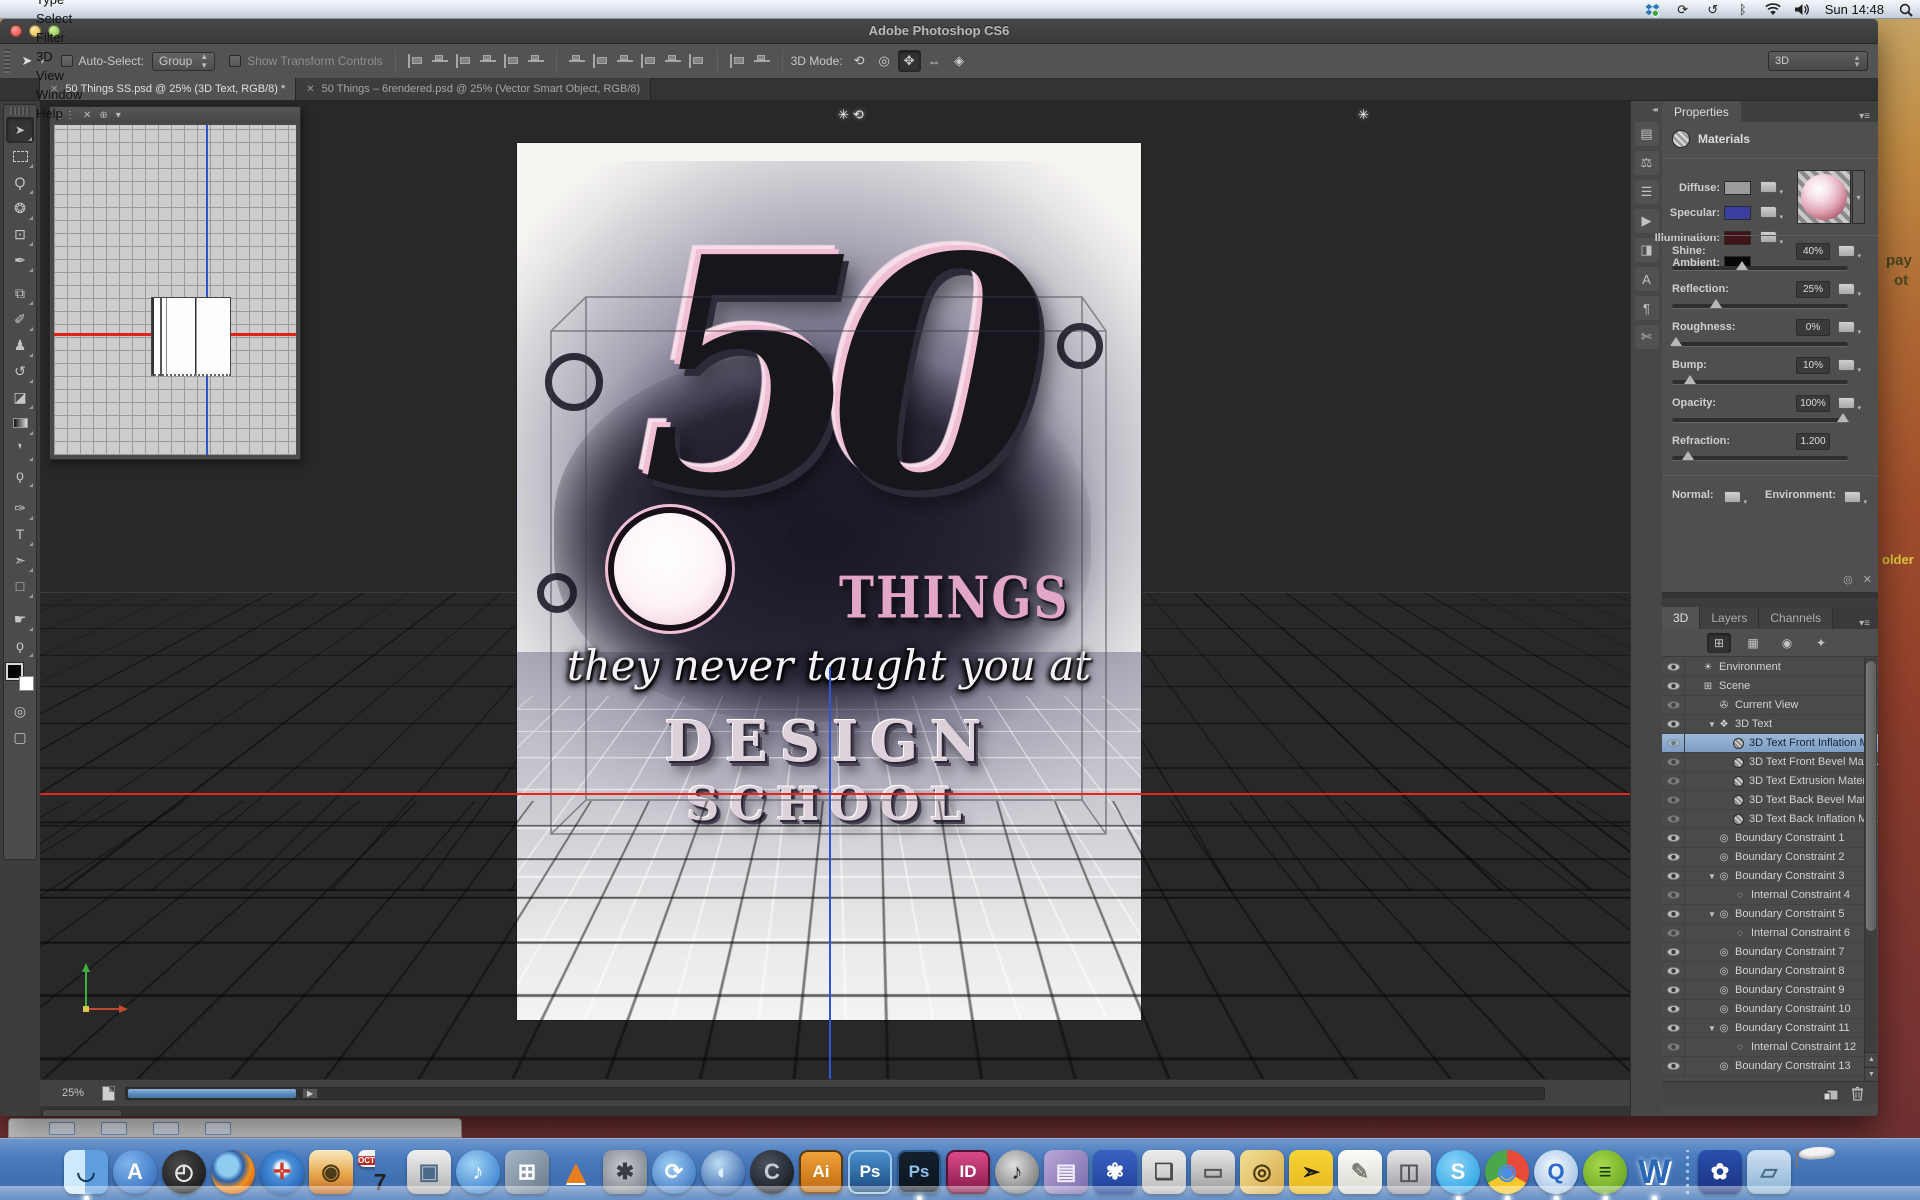  Describe the element at coordinates (1821, 643) in the screenshot. I see `filter-lights-icon: ✦` at that location.